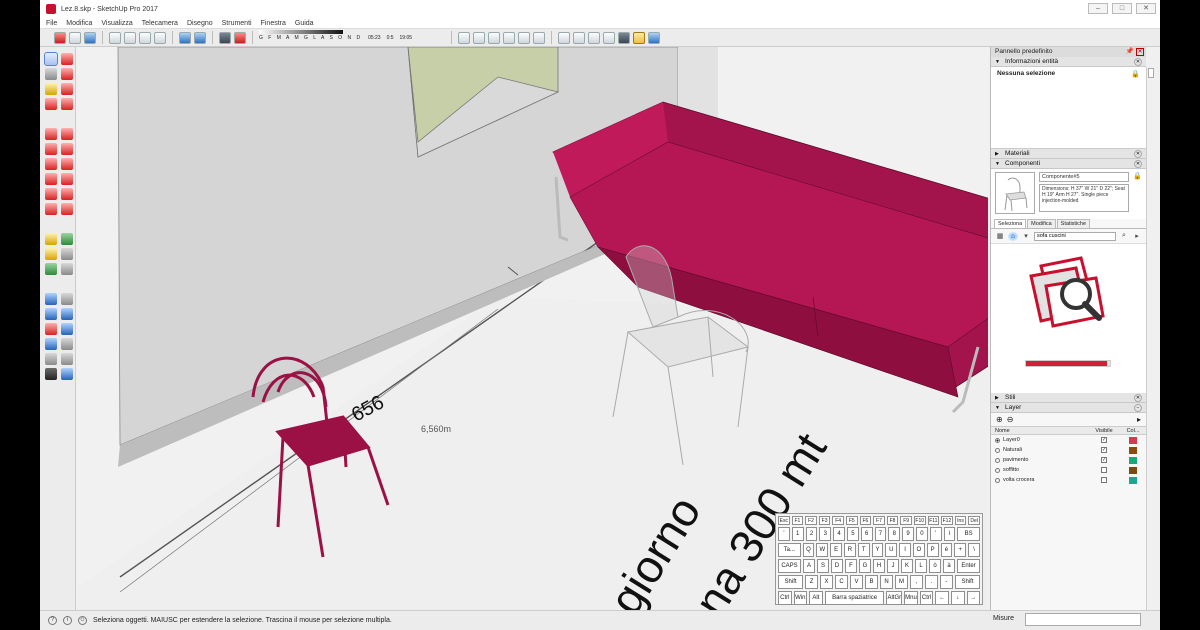  I want to click on key-p: P, so click(932, 550).